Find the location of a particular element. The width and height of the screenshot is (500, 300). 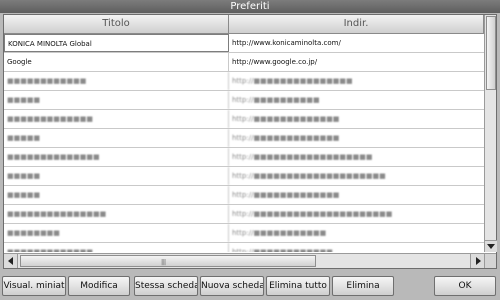

row-title-cell: ■■■■■■■■■■■■■■ is located at coordinates (116, 157).